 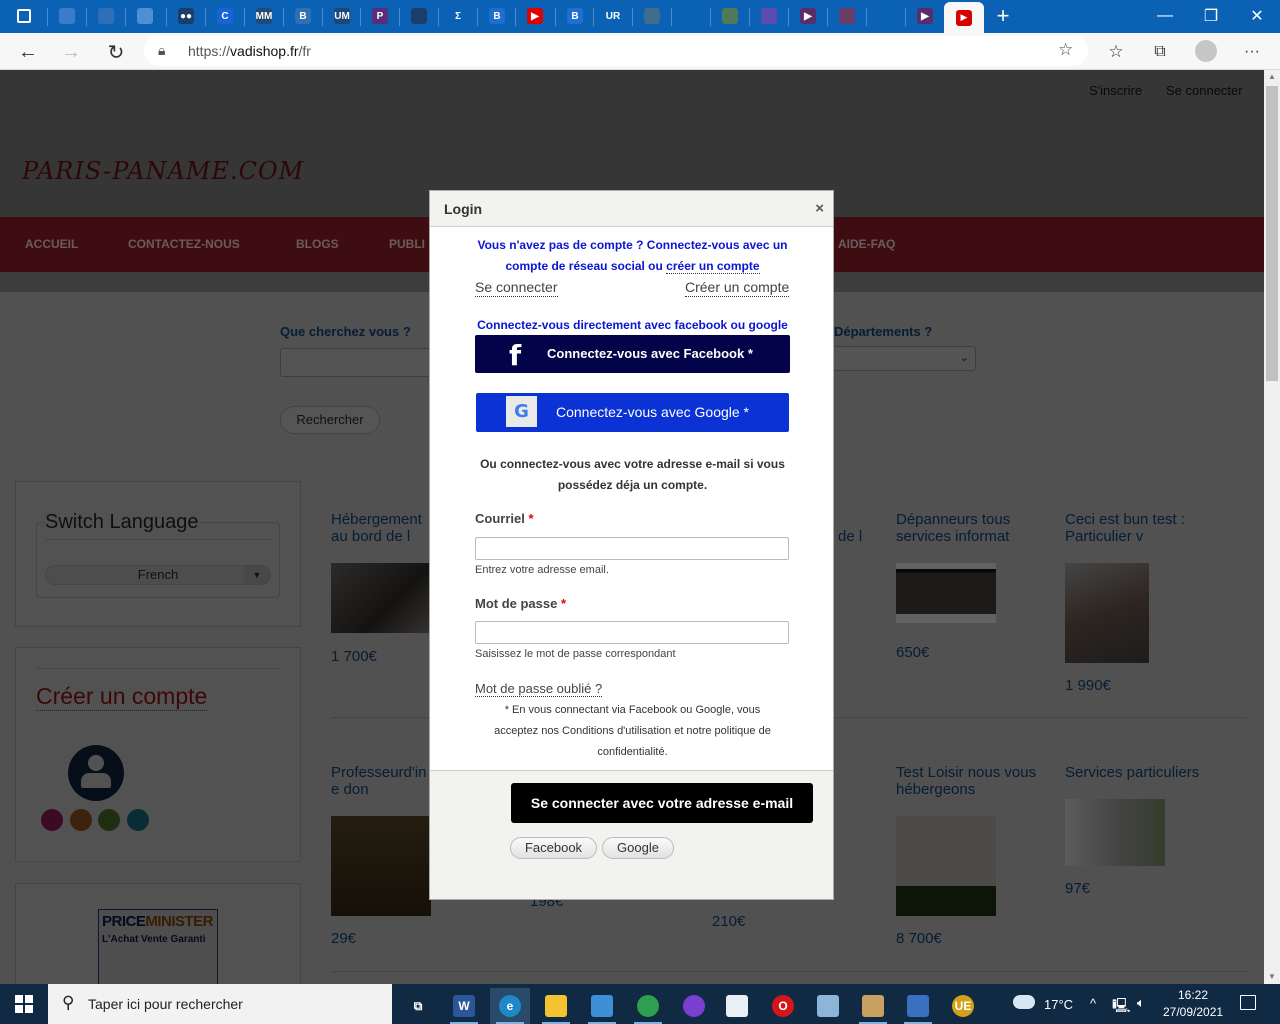 I want to click on password-field, so click(x=632, y=632).